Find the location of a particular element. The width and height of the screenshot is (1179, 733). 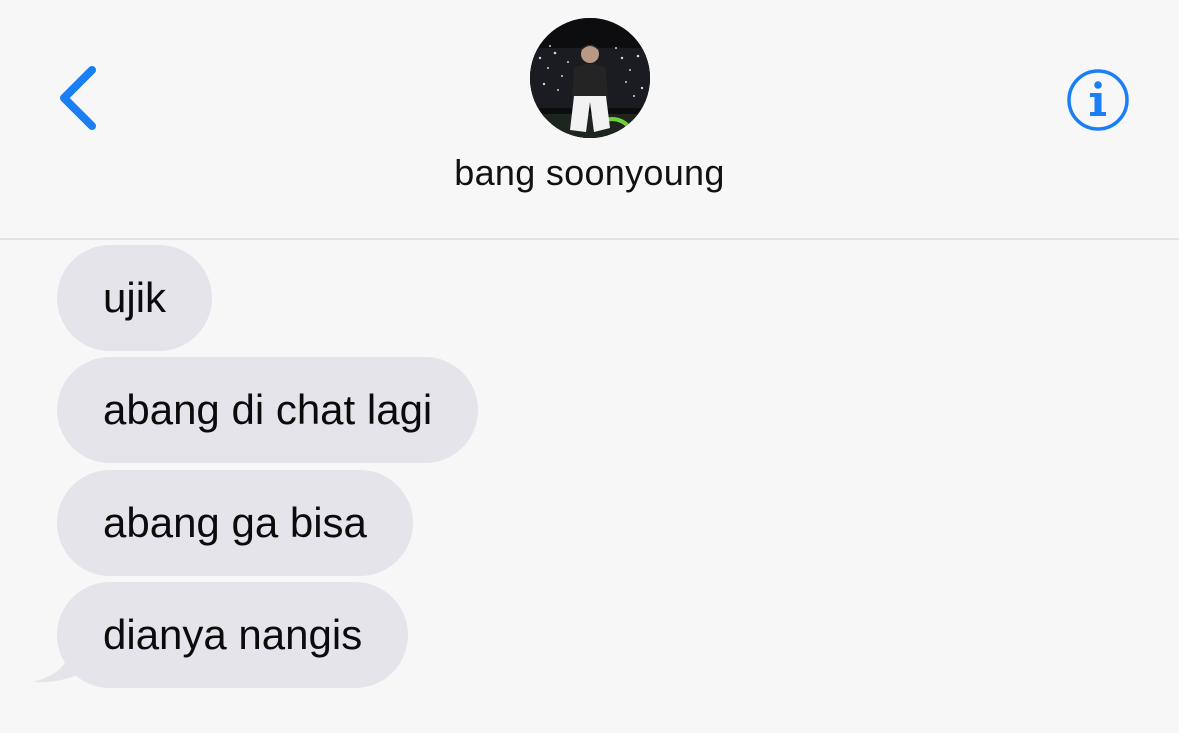

contact-name: bang soonyoung is located at coordinates (589, 173).